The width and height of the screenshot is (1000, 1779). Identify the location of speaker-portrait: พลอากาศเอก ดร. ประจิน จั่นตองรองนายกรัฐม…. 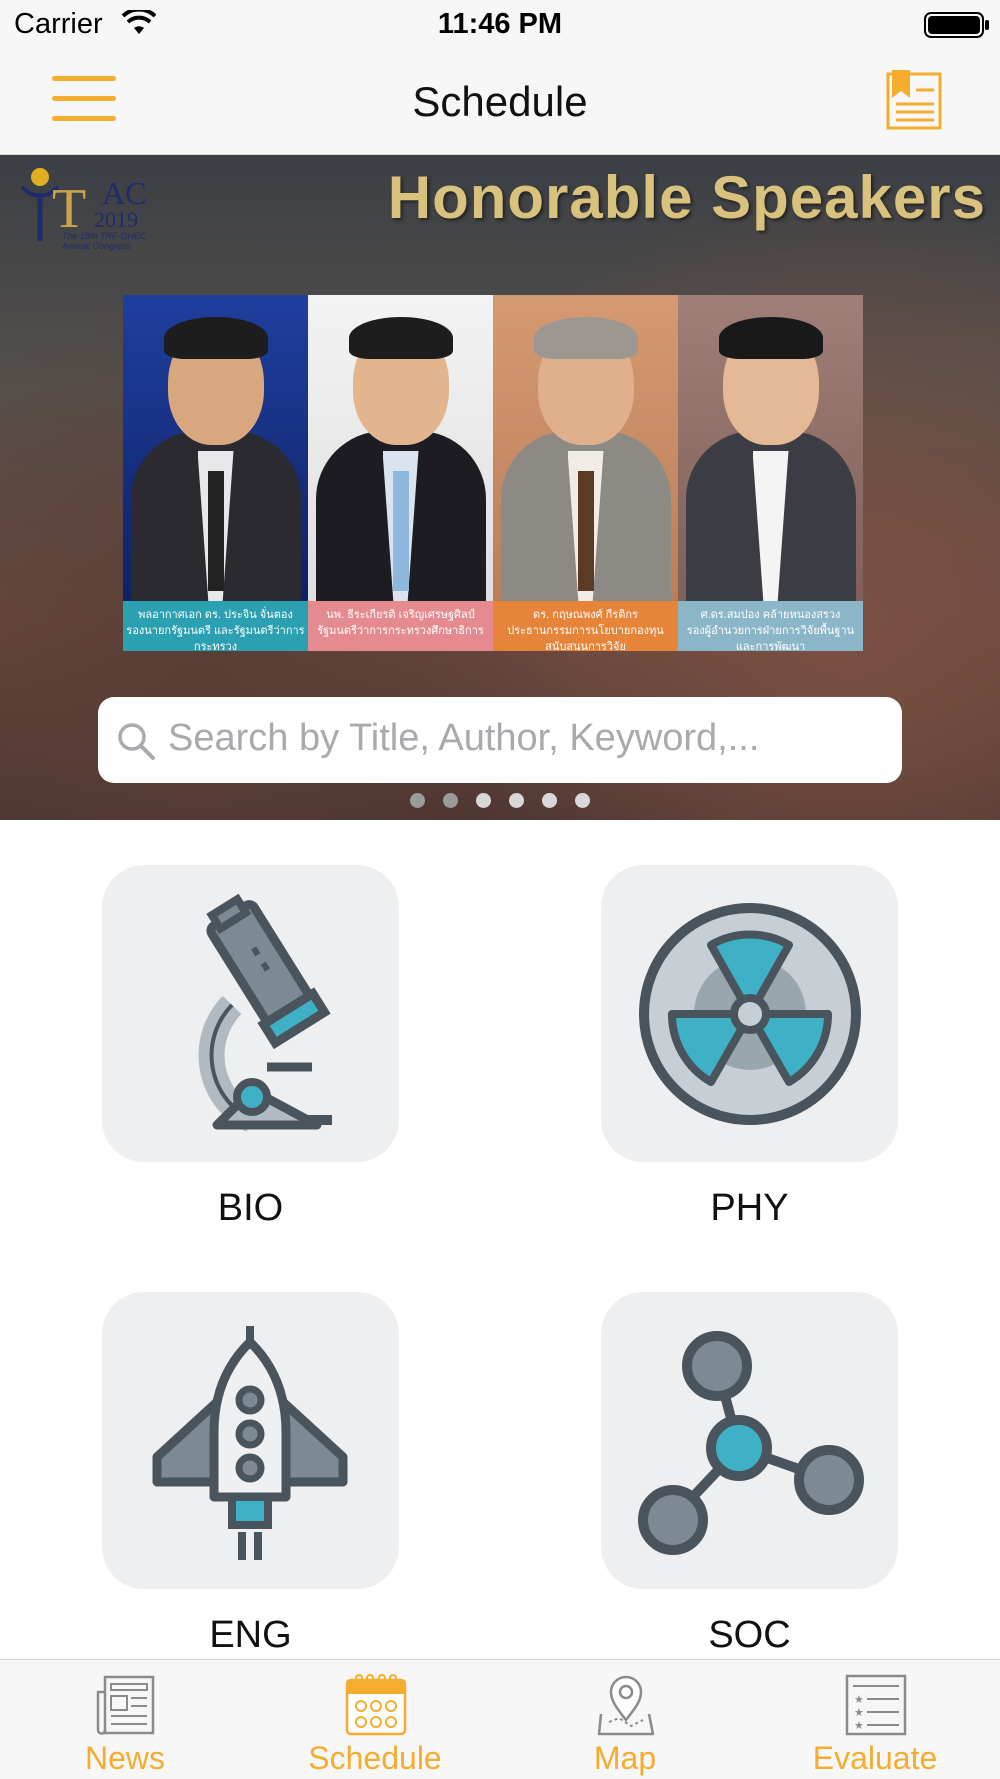
(215, 473).